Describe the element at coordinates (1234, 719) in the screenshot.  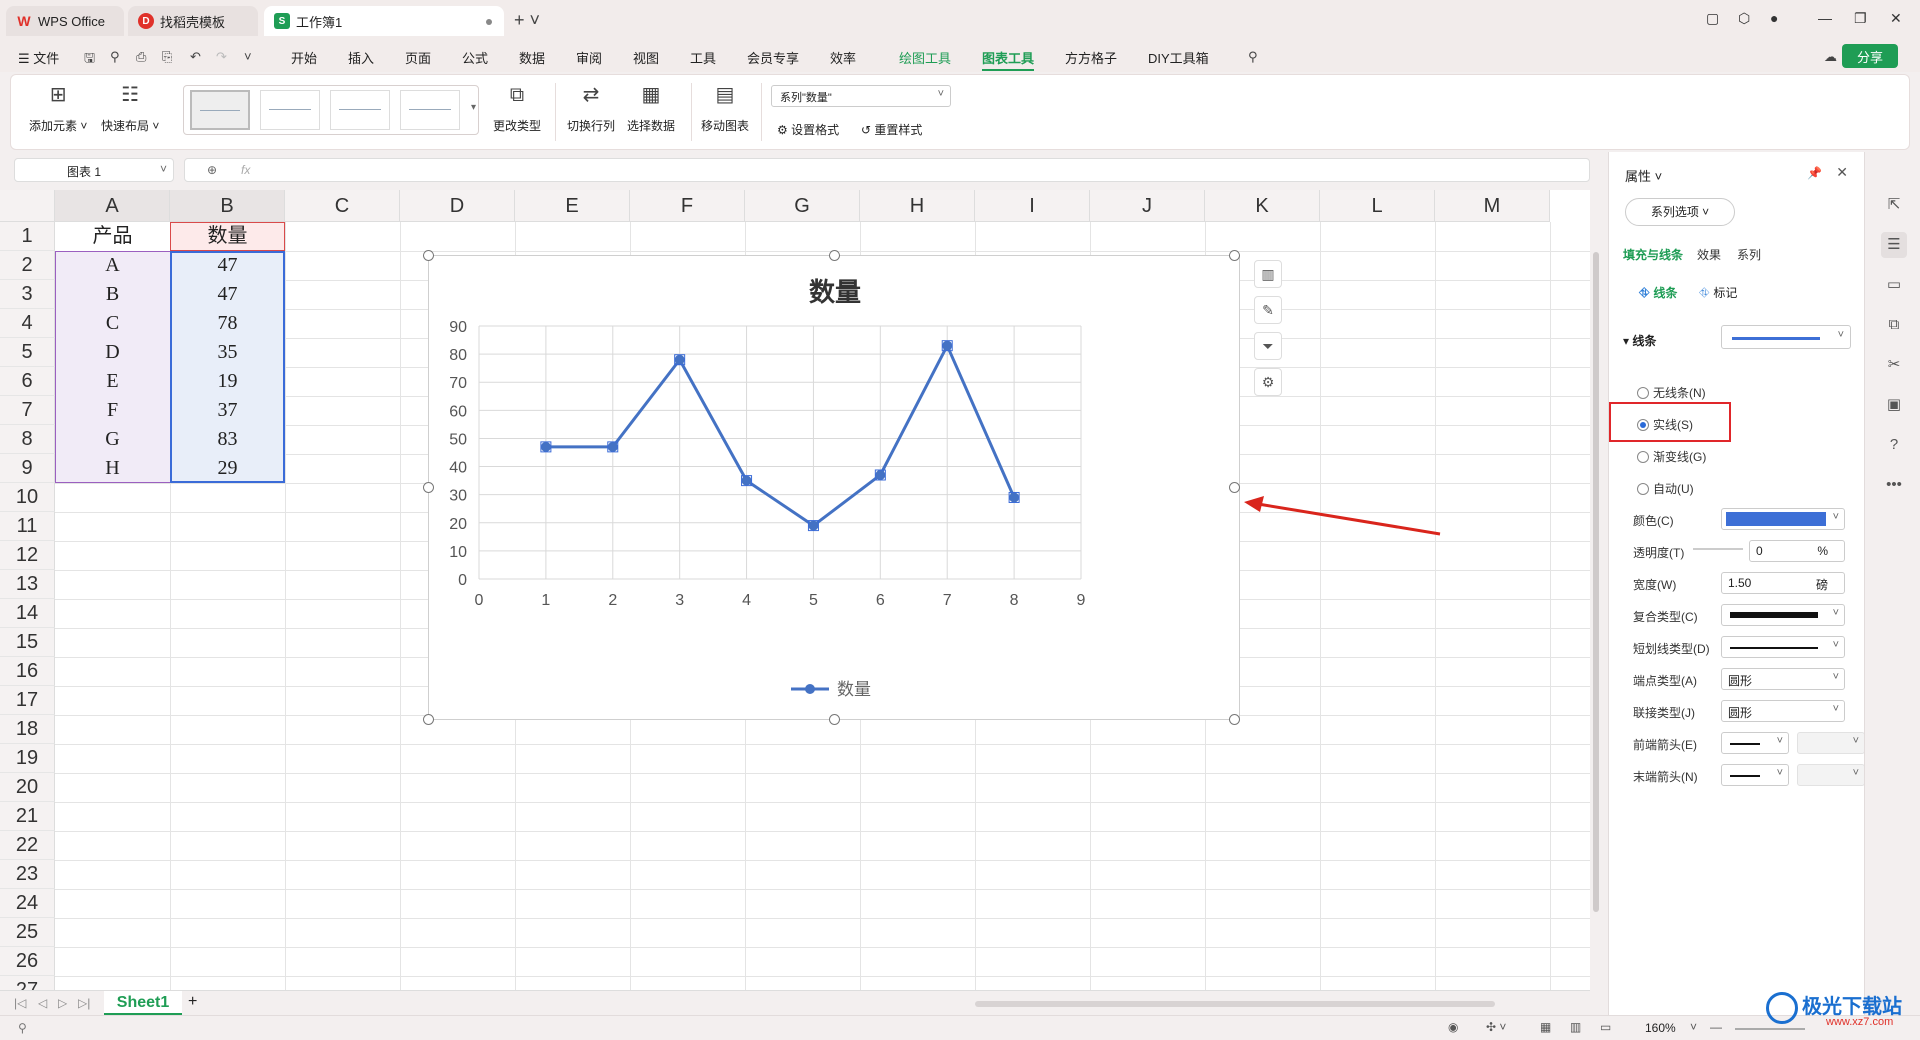
I see `resize-handle-br` at that location.